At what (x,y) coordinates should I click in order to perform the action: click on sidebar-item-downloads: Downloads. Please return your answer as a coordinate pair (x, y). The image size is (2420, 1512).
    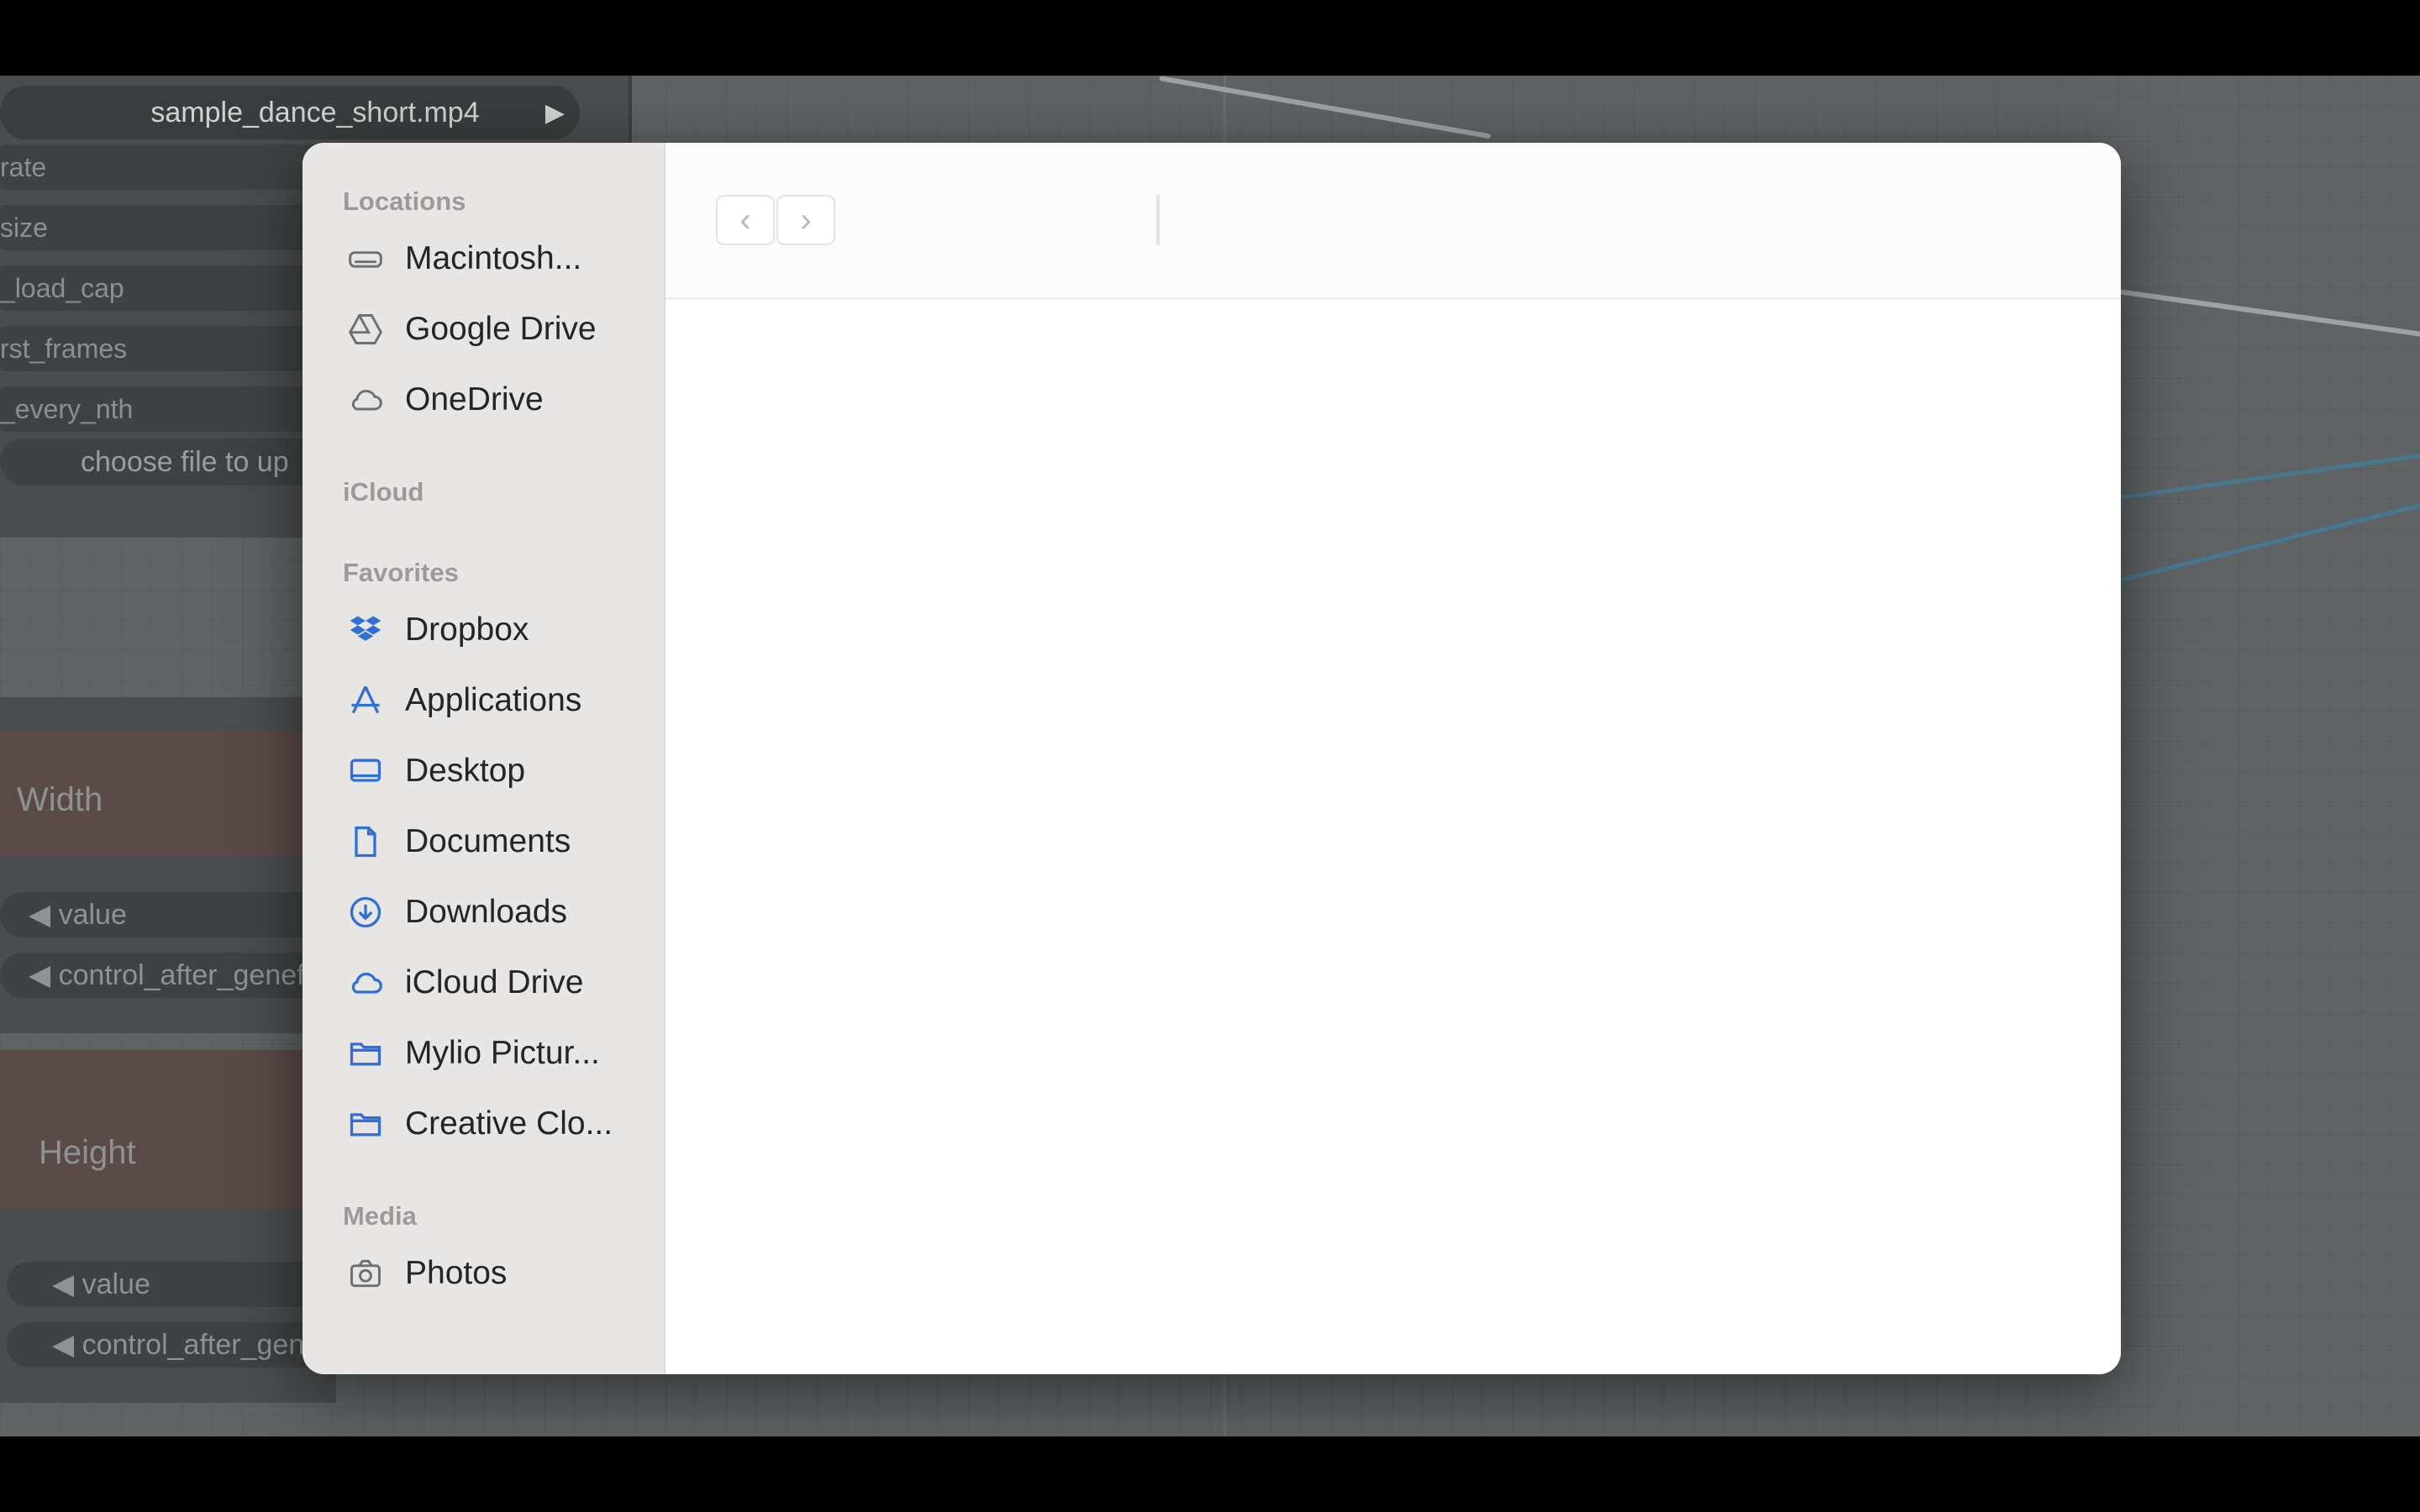
    Looking at the image, I should click on (456, 912).